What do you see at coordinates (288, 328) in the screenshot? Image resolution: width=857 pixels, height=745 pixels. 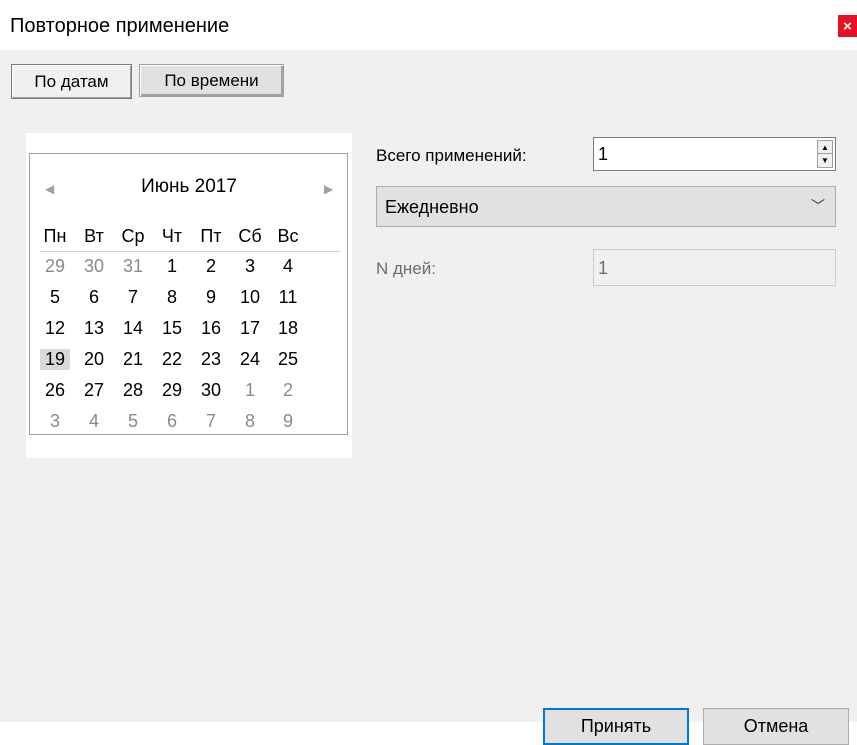 I see `calendar-day: 18` at bounding box center [288, 328].